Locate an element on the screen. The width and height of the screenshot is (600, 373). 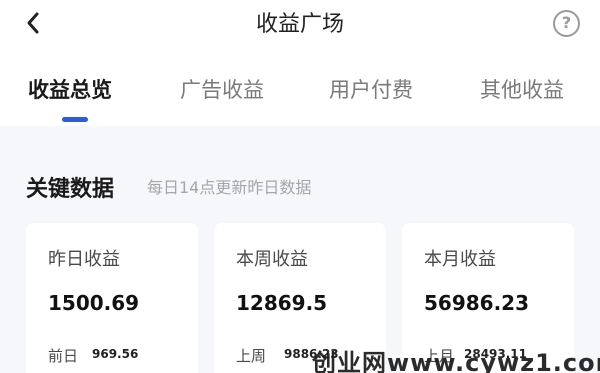
tab-ad-revenue: 广告收益 is located at coordinates (222, 89).